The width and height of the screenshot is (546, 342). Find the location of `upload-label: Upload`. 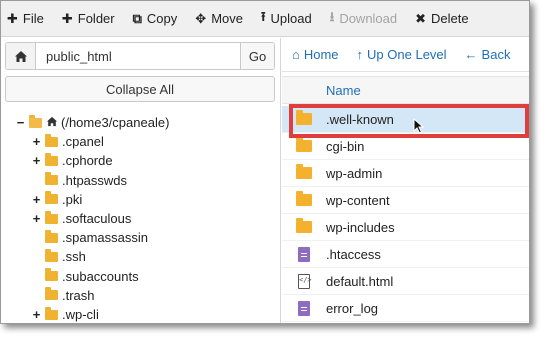

upload-label: Upload is located at coordinates (291, 18).